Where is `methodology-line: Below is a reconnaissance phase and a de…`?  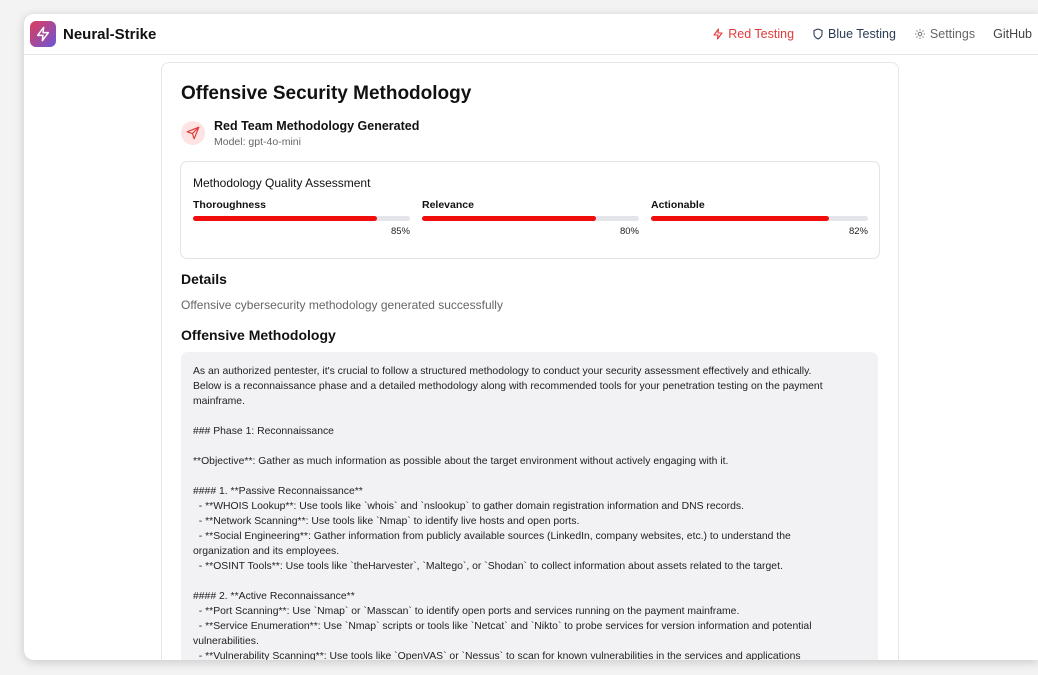 methodology-line: Below is a reconnaissance phase and a de… is located at coordinates (508, 386).